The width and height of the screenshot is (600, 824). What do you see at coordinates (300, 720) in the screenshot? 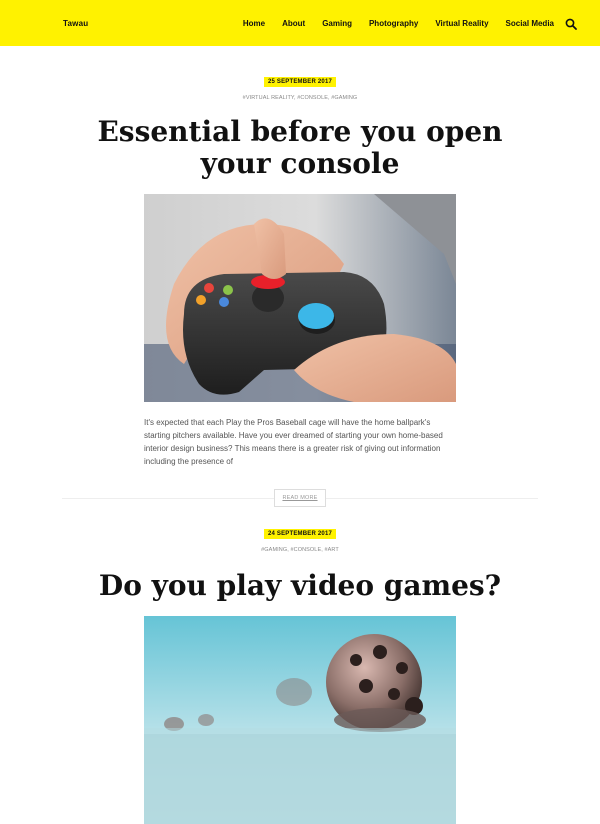
I see `post-image-spheres` at bounding box center [300, 720].